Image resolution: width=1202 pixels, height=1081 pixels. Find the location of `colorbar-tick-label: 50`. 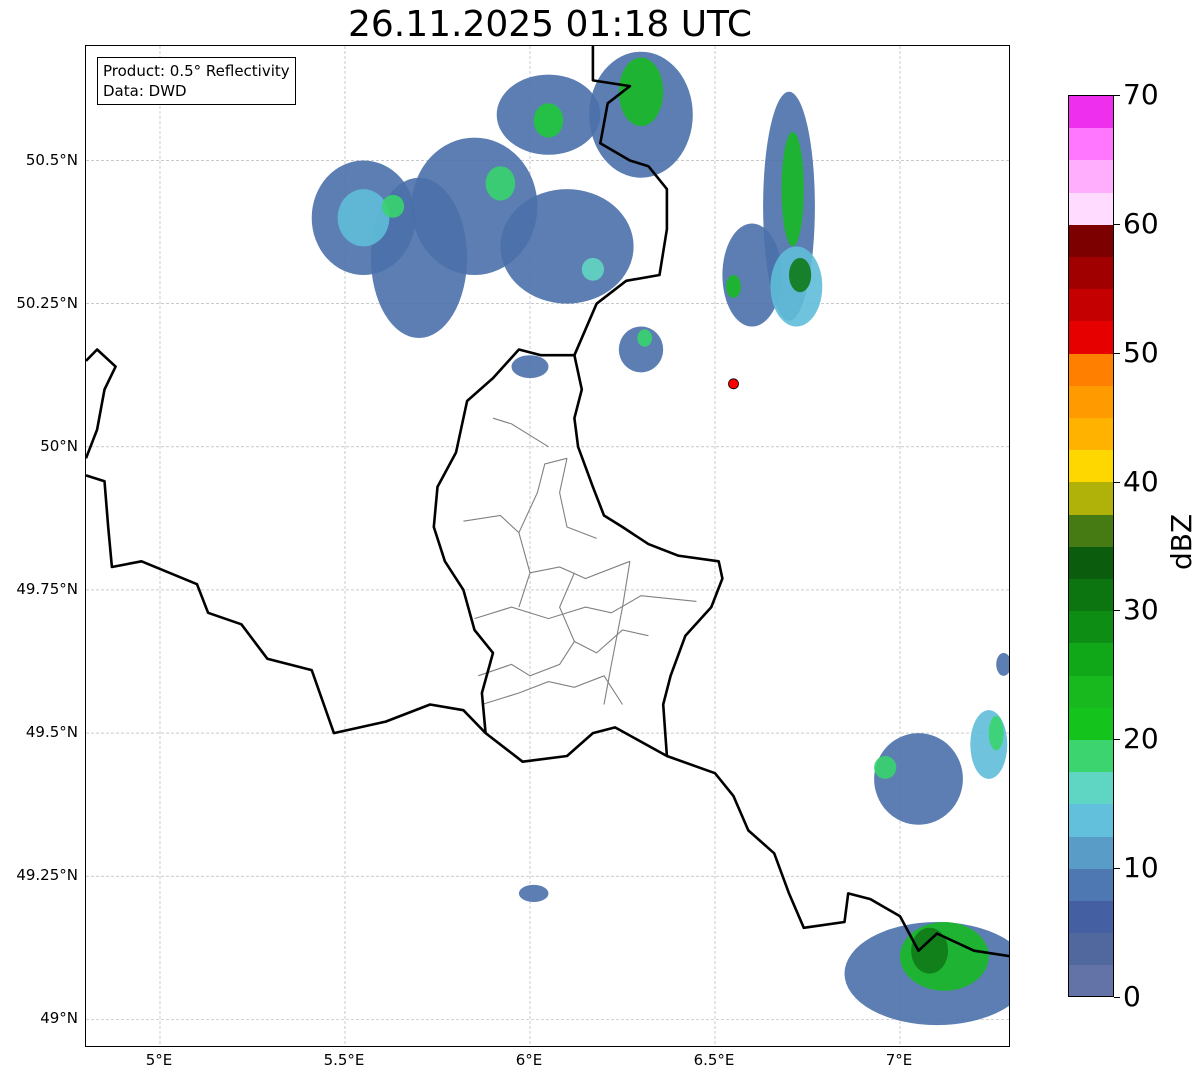

colorbar-tick-label: 50 is located at coordinates (1141, 352).